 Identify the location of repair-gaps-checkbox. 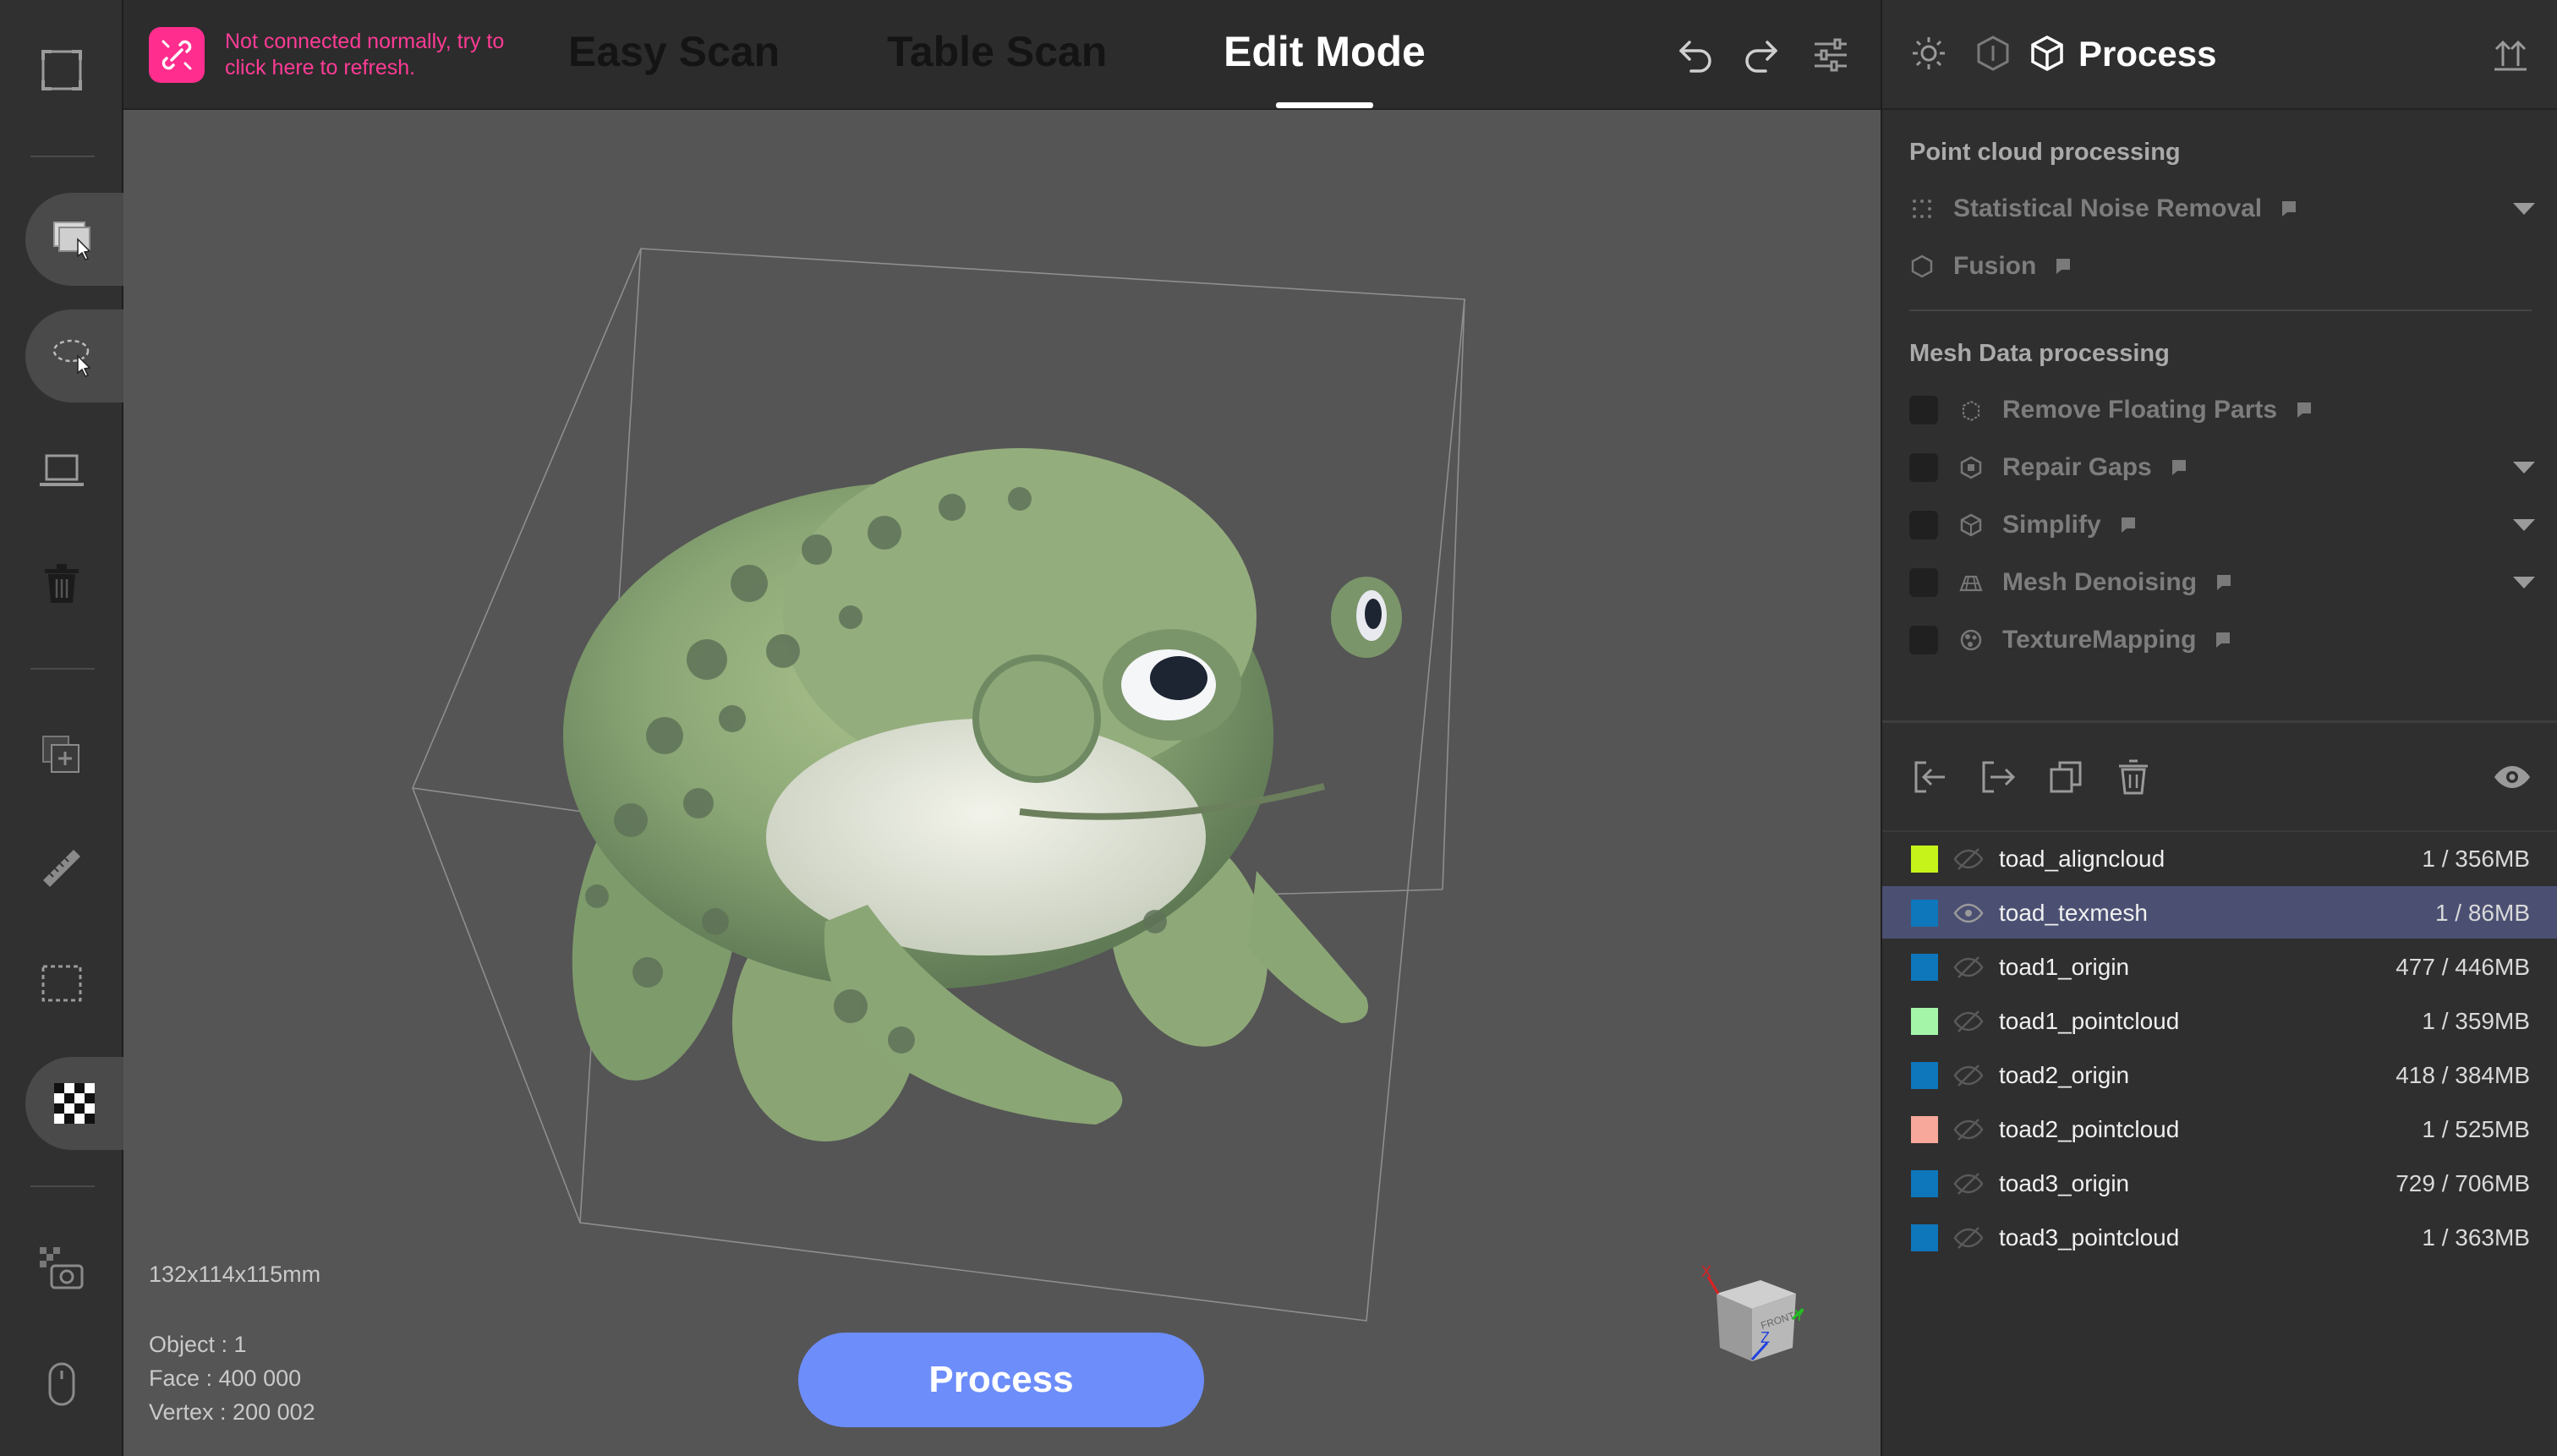
(1923, 467).